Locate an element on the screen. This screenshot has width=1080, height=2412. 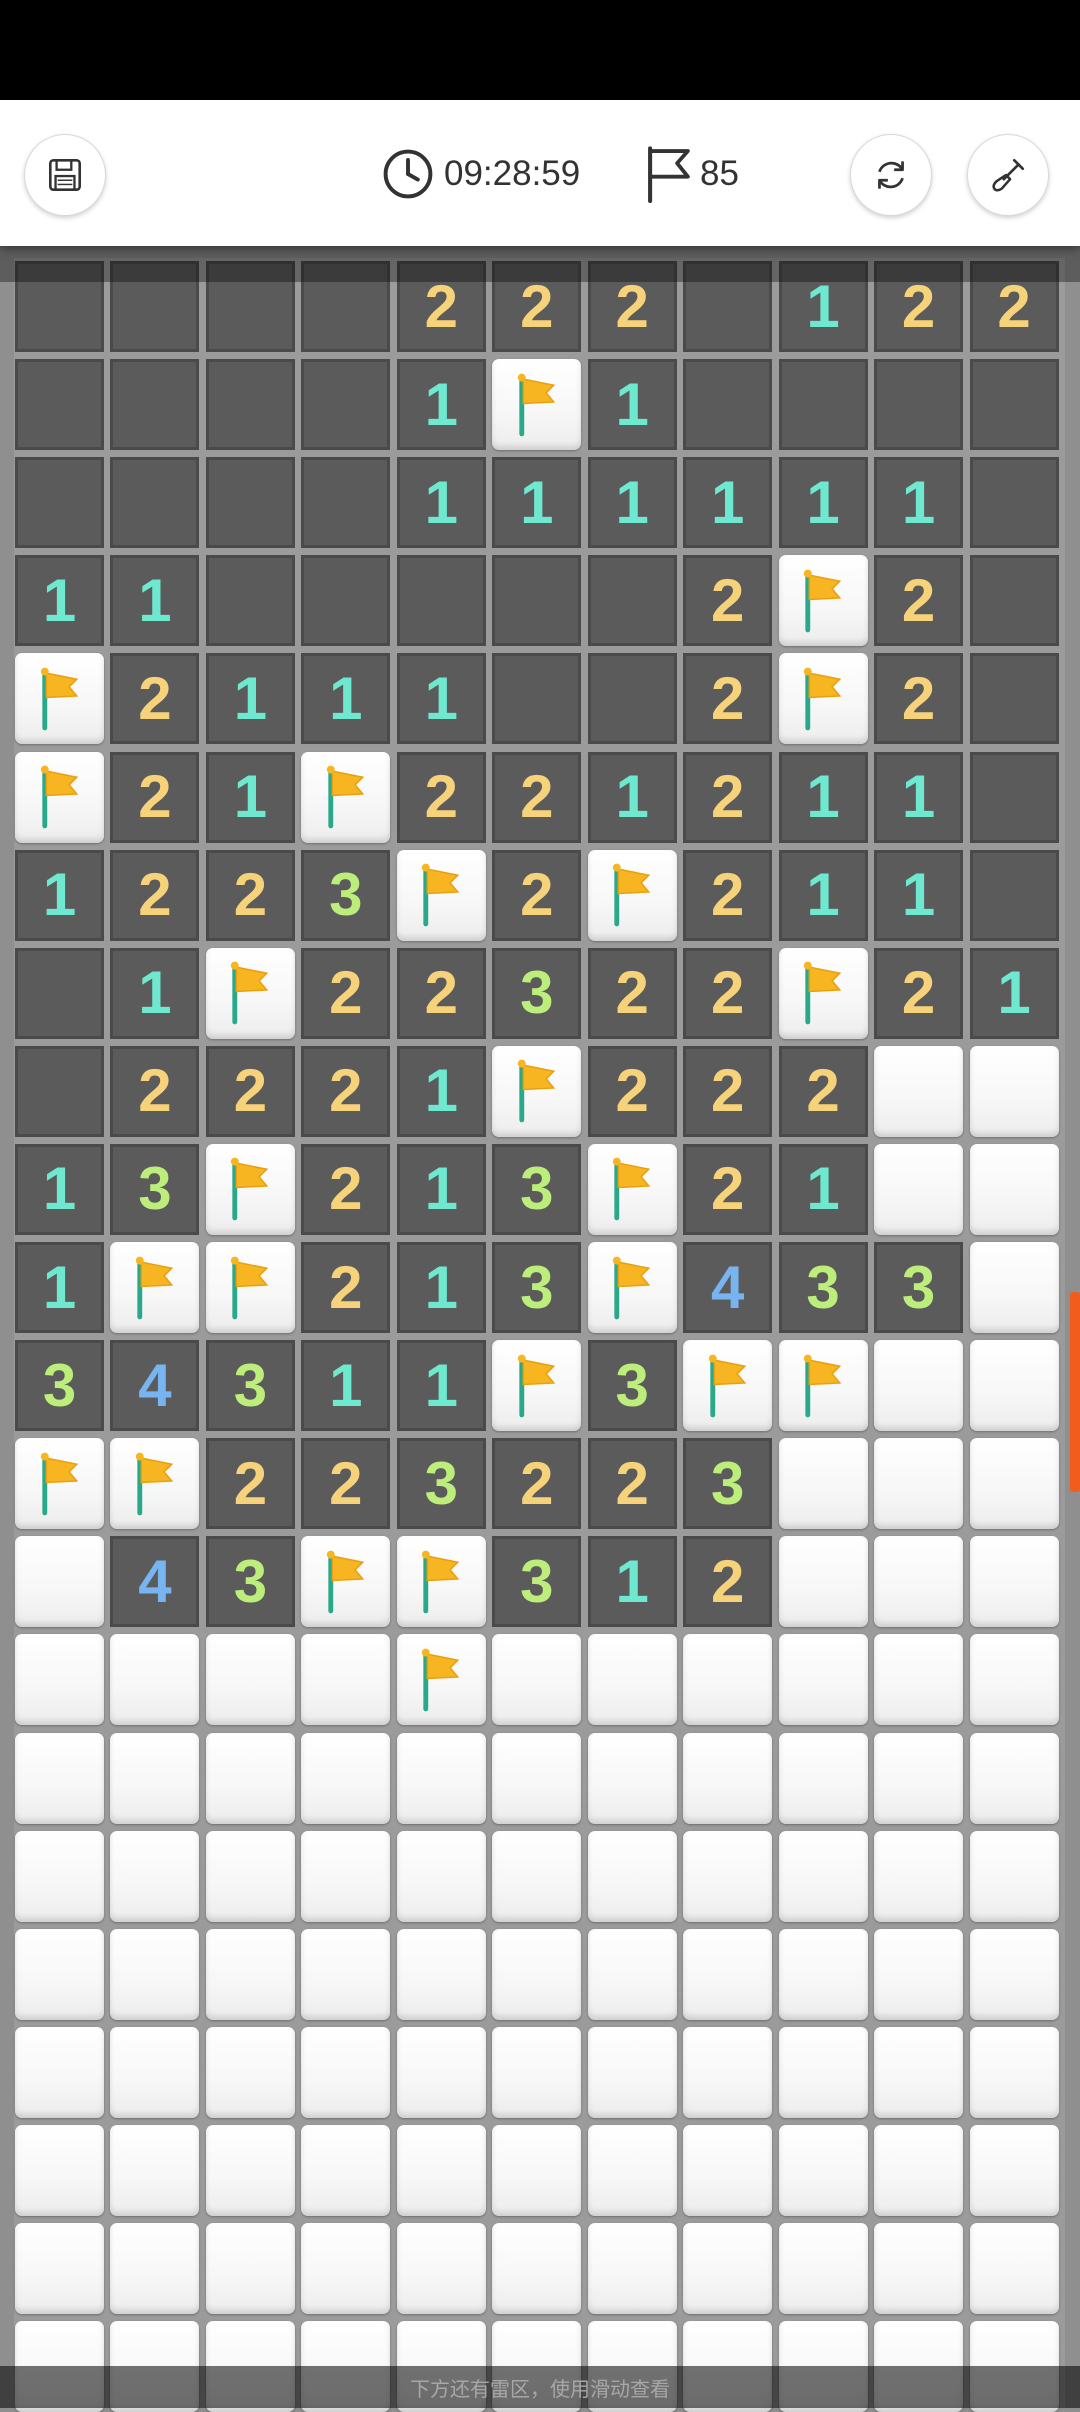
scrollbar-thumb is located at coordinates (1075, 1392).